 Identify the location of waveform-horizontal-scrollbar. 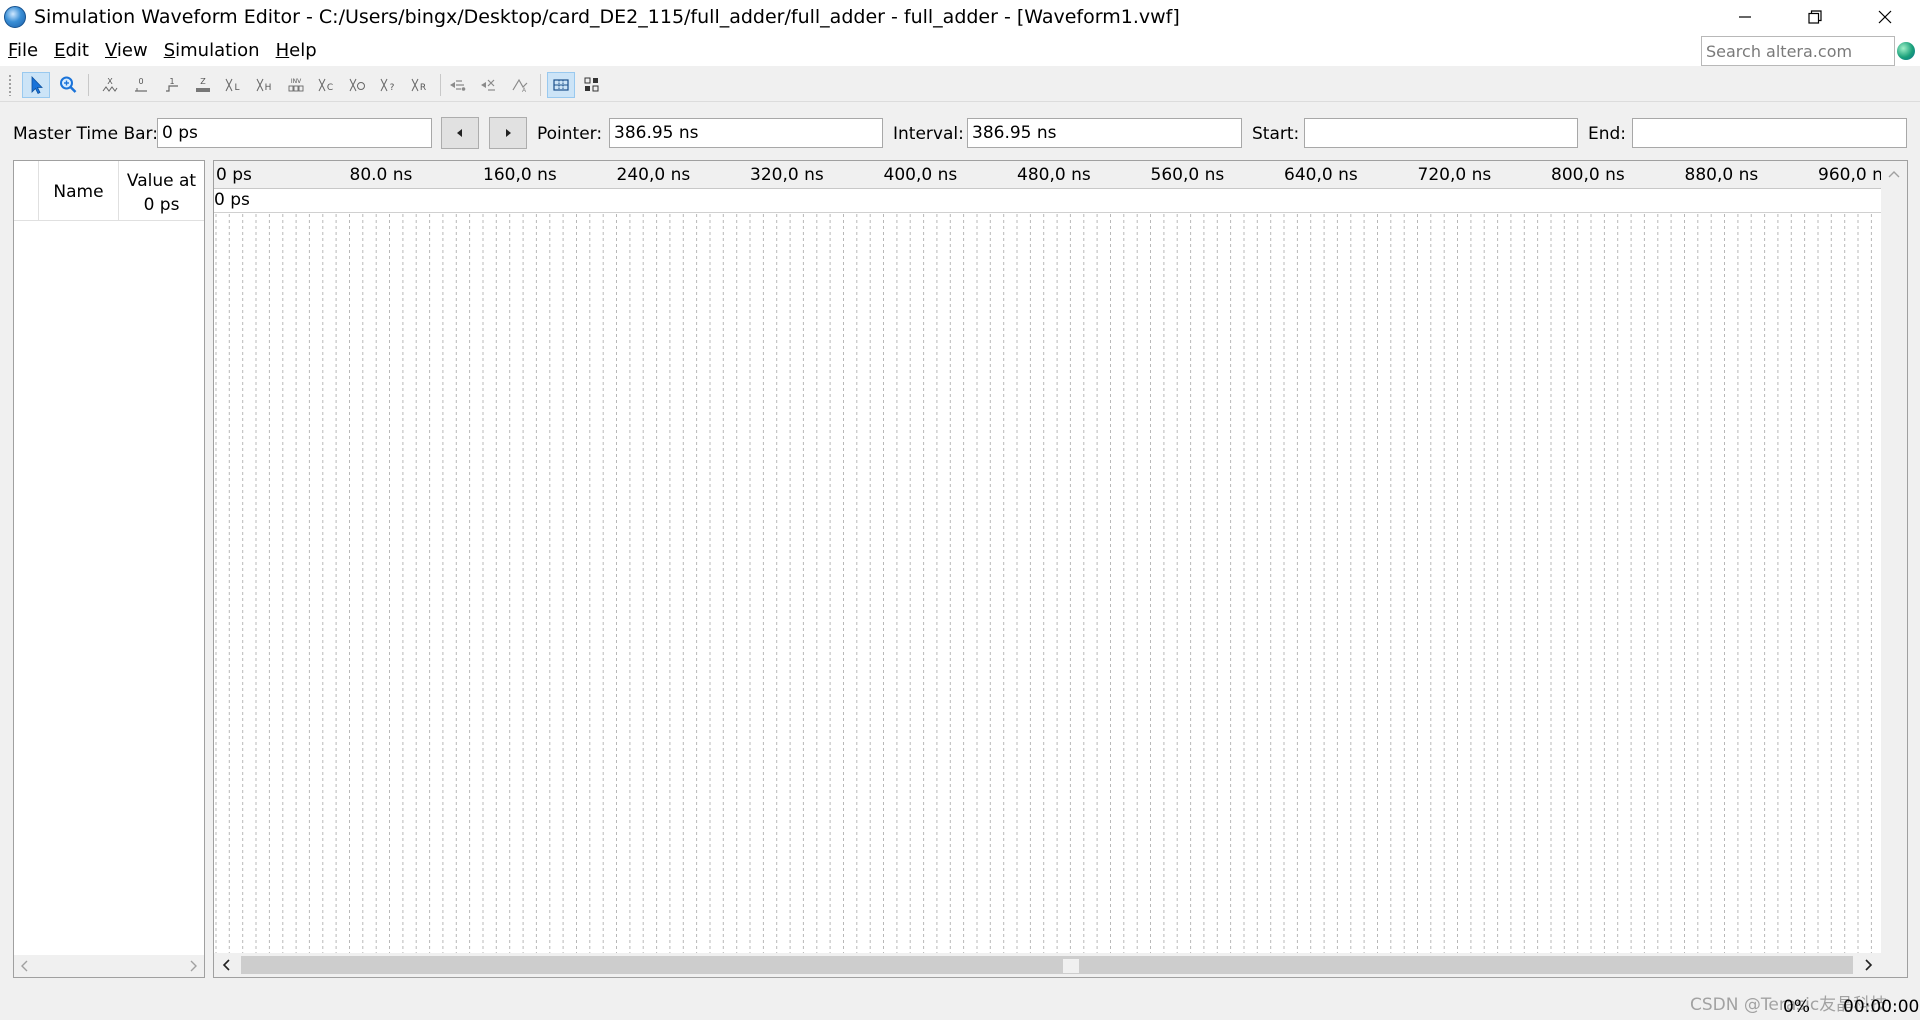
(1060, 965).